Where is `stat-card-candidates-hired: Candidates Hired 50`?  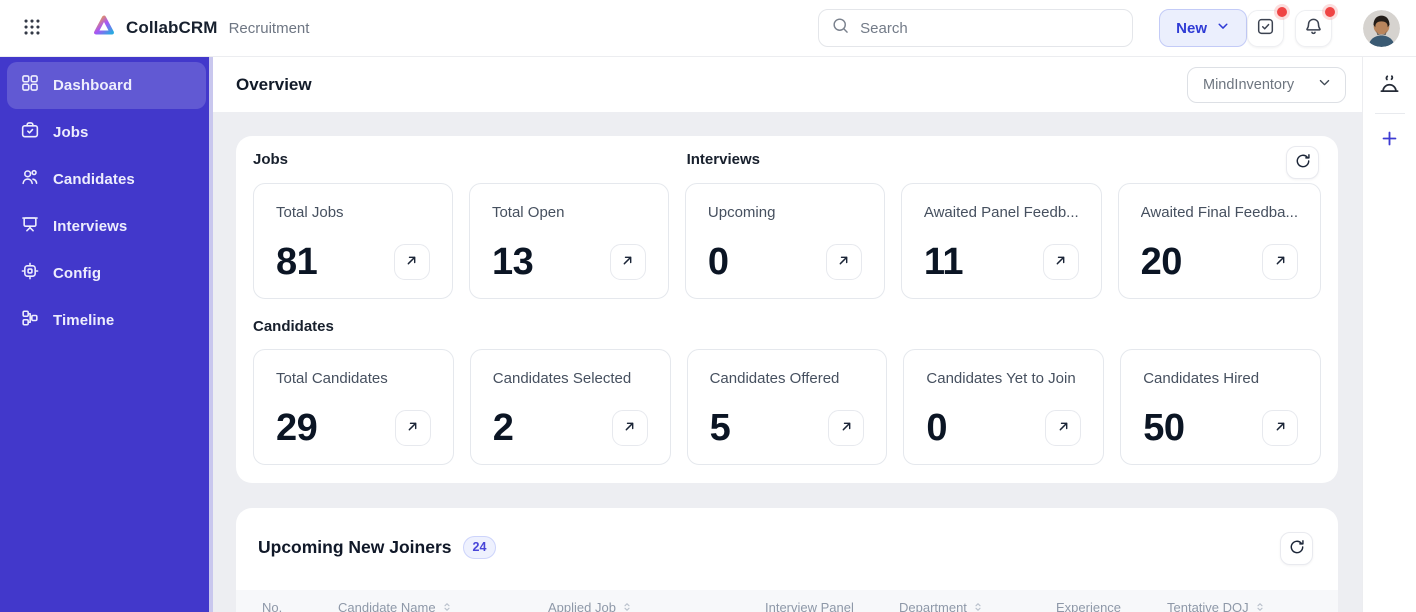
stat-card-candidates-hired: Candidates Hired 50 is located at coordinates (1220, 407).